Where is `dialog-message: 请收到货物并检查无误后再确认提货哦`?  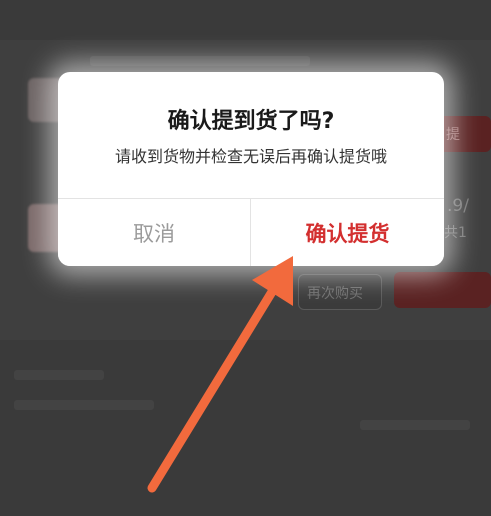
dialog-message: 请收到货物并检查无误后再确认提货哦 is located at coordinates (250, 156).